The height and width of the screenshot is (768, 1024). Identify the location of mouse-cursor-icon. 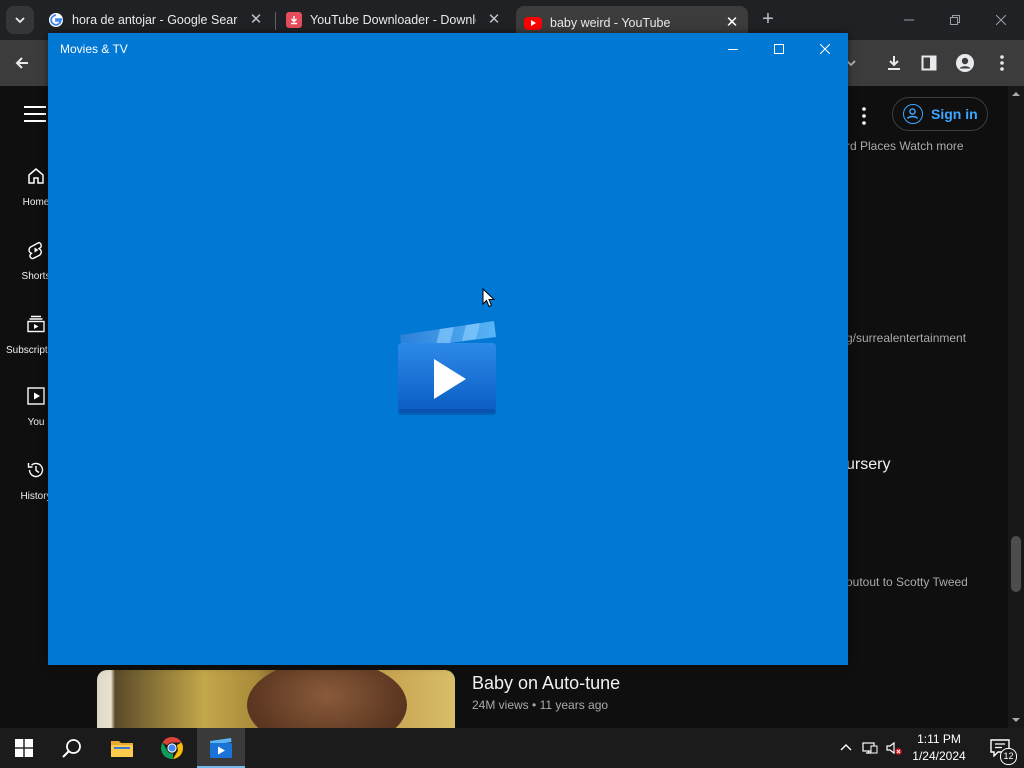
(489, 298).